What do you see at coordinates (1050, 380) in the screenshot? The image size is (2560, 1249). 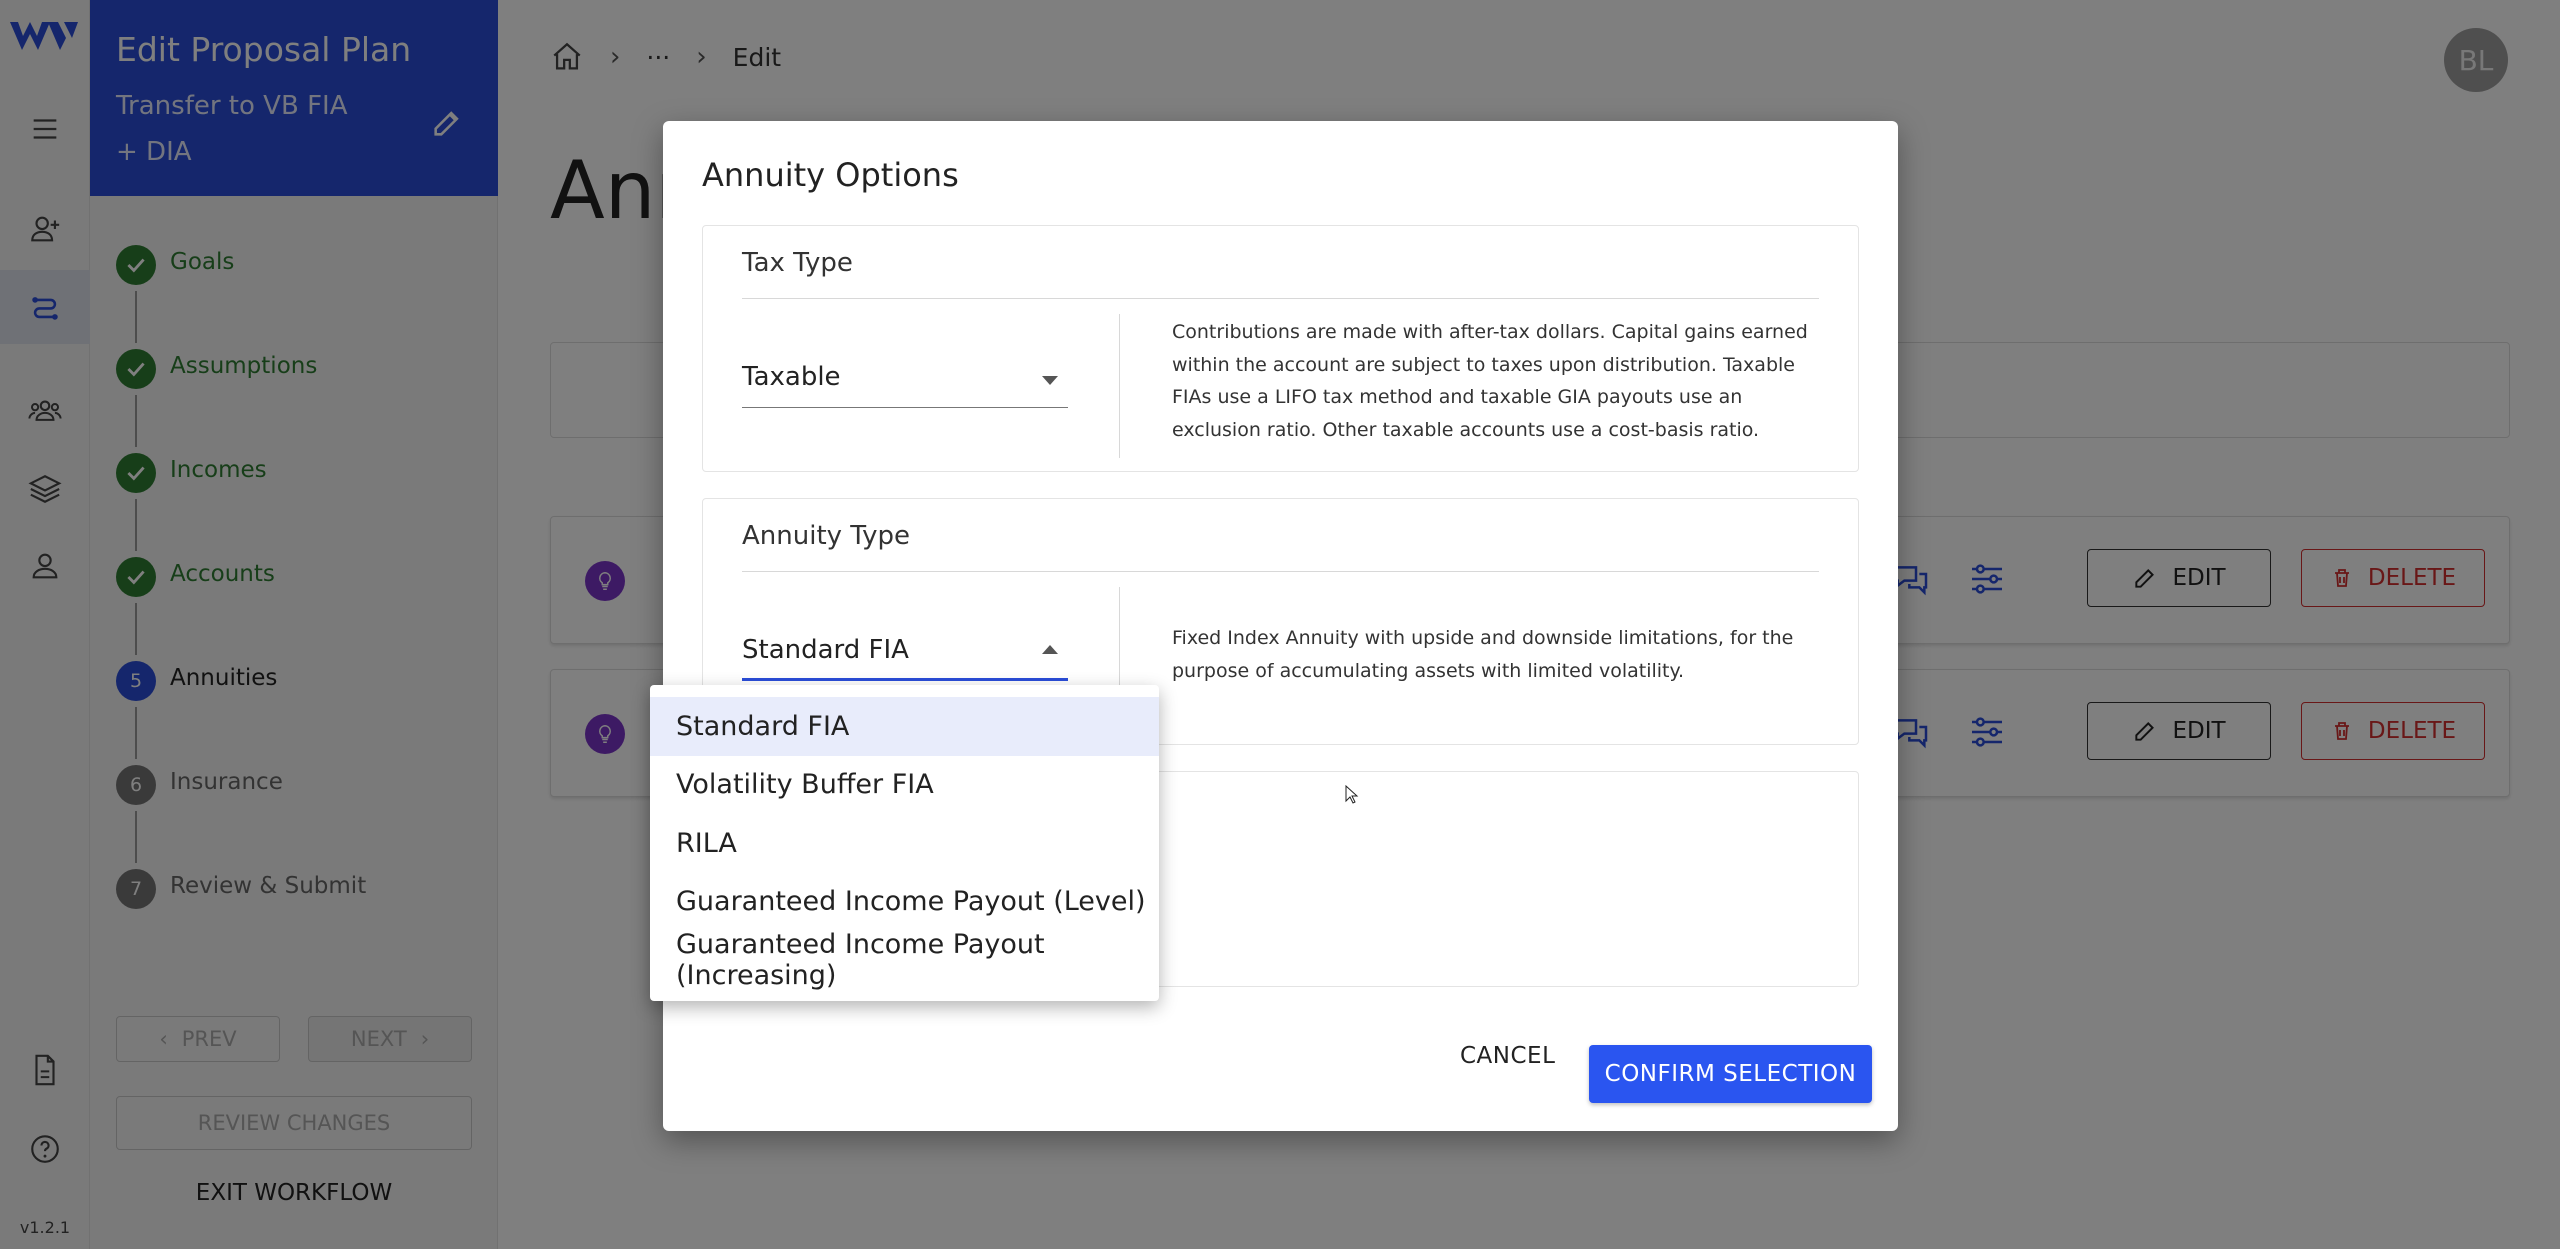 I see `caret-down-icon` at bounding box center [1050, 380].